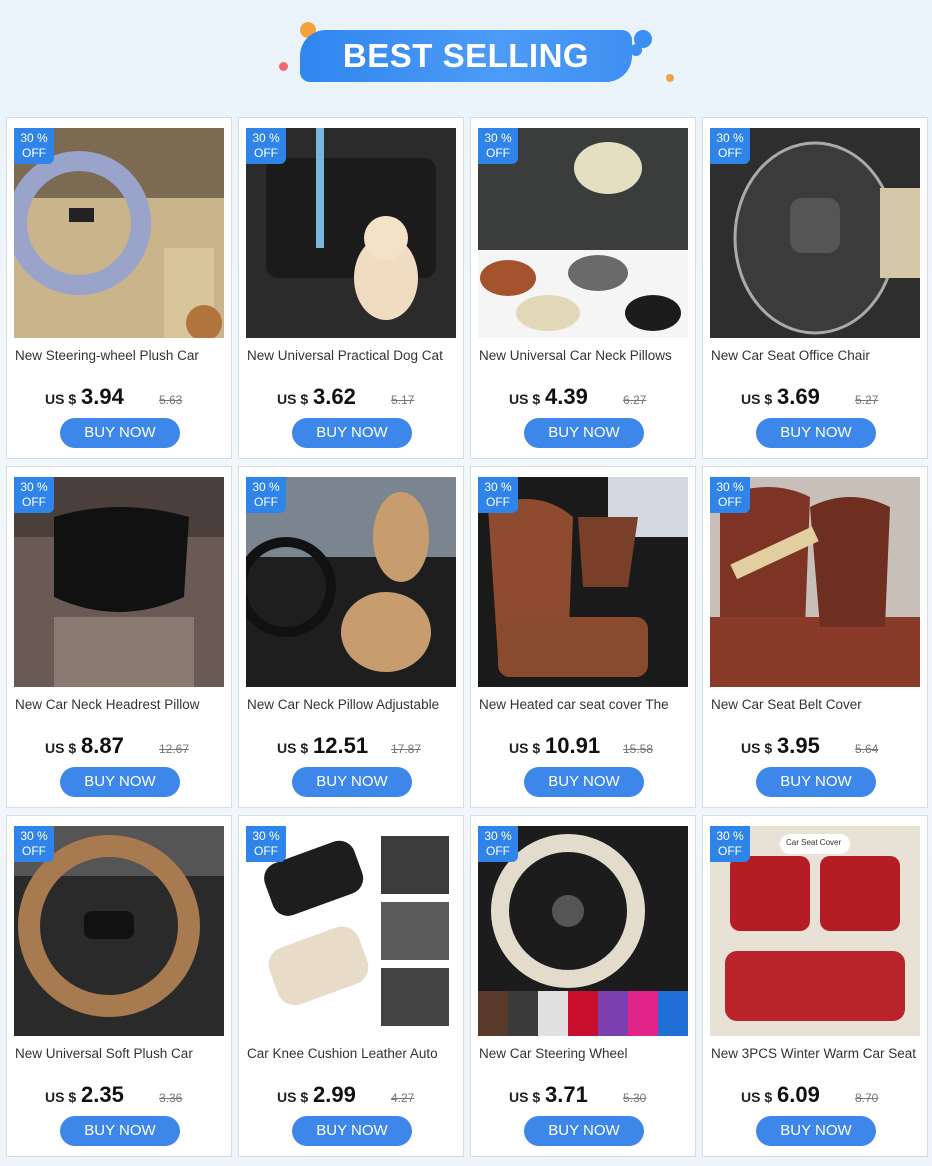 This screenshot has width=932, height=1166. Describe the element at coordinates (798, 396) in the screenshot. I see `sale-price: 3.69` at that location.